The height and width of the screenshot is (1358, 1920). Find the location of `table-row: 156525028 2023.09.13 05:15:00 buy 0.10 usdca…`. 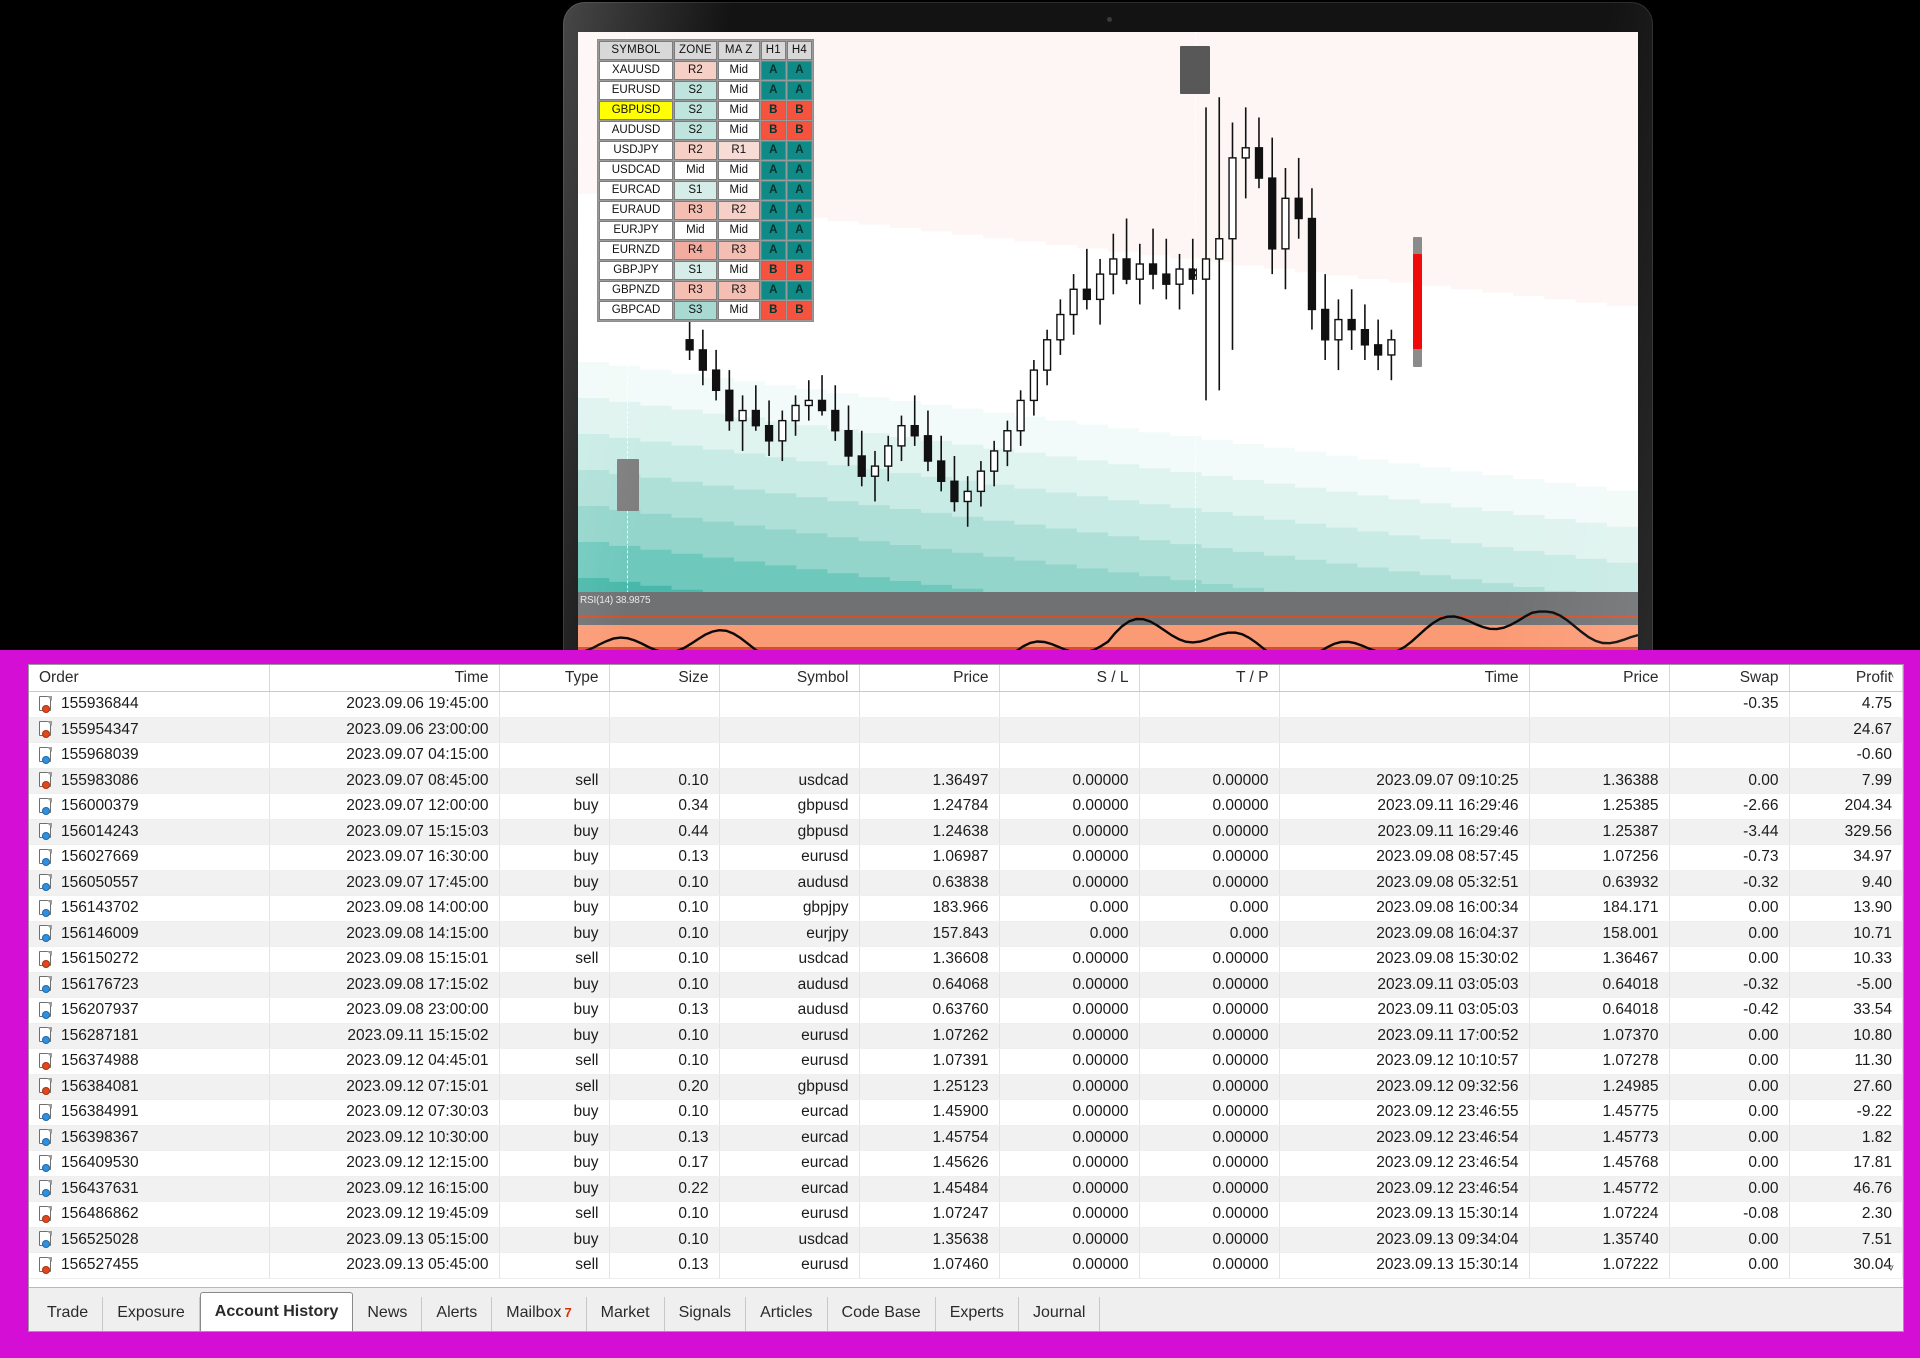

table-row: 156525028 2023.09.13 05:15:00 buy 0.10 usdca… is located at coordinates (966, 1240).